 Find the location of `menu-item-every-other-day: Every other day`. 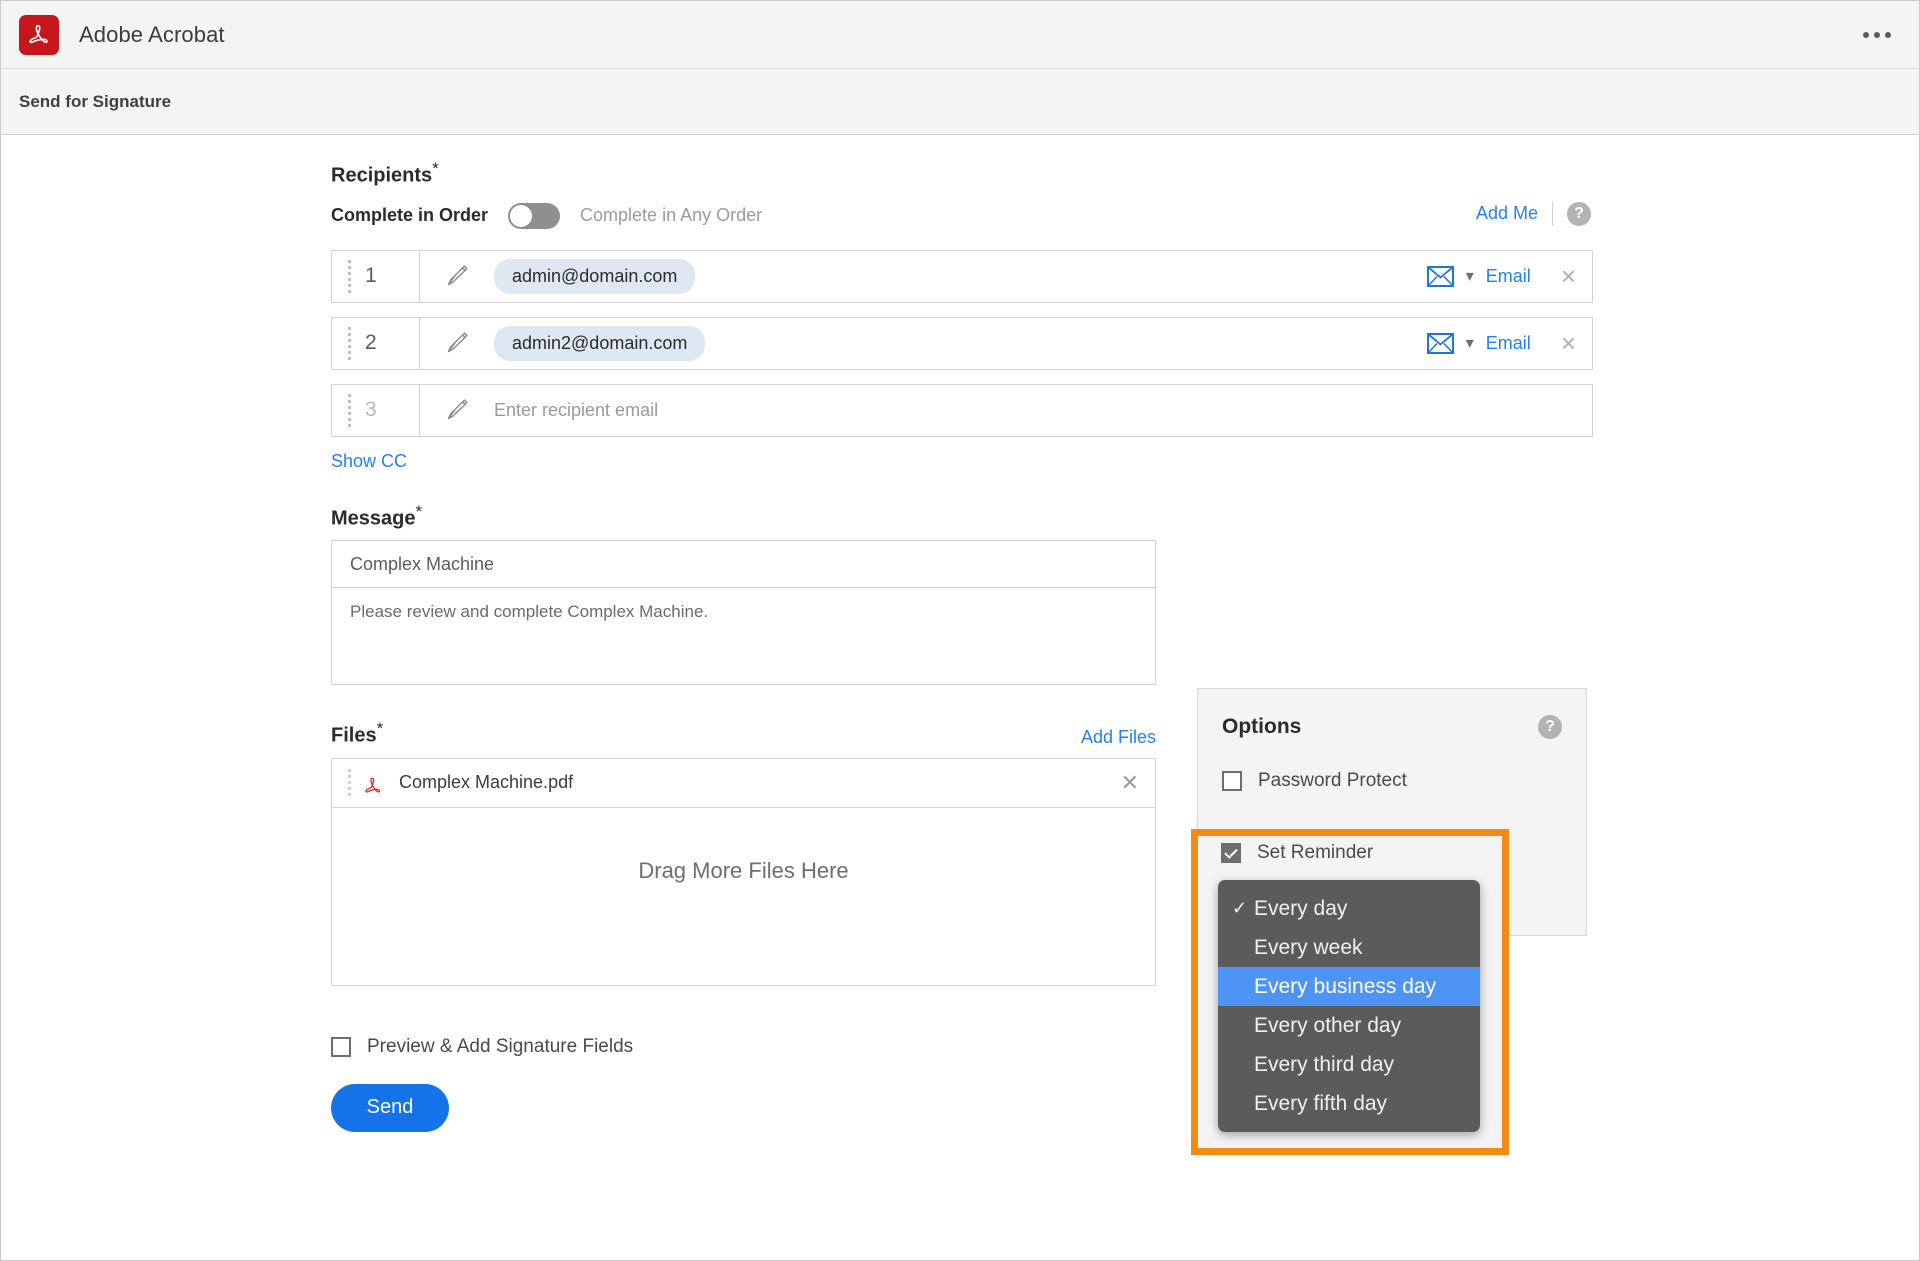

menu-item-every-other-day: Every other day is located at coordinates (1349, 1025).